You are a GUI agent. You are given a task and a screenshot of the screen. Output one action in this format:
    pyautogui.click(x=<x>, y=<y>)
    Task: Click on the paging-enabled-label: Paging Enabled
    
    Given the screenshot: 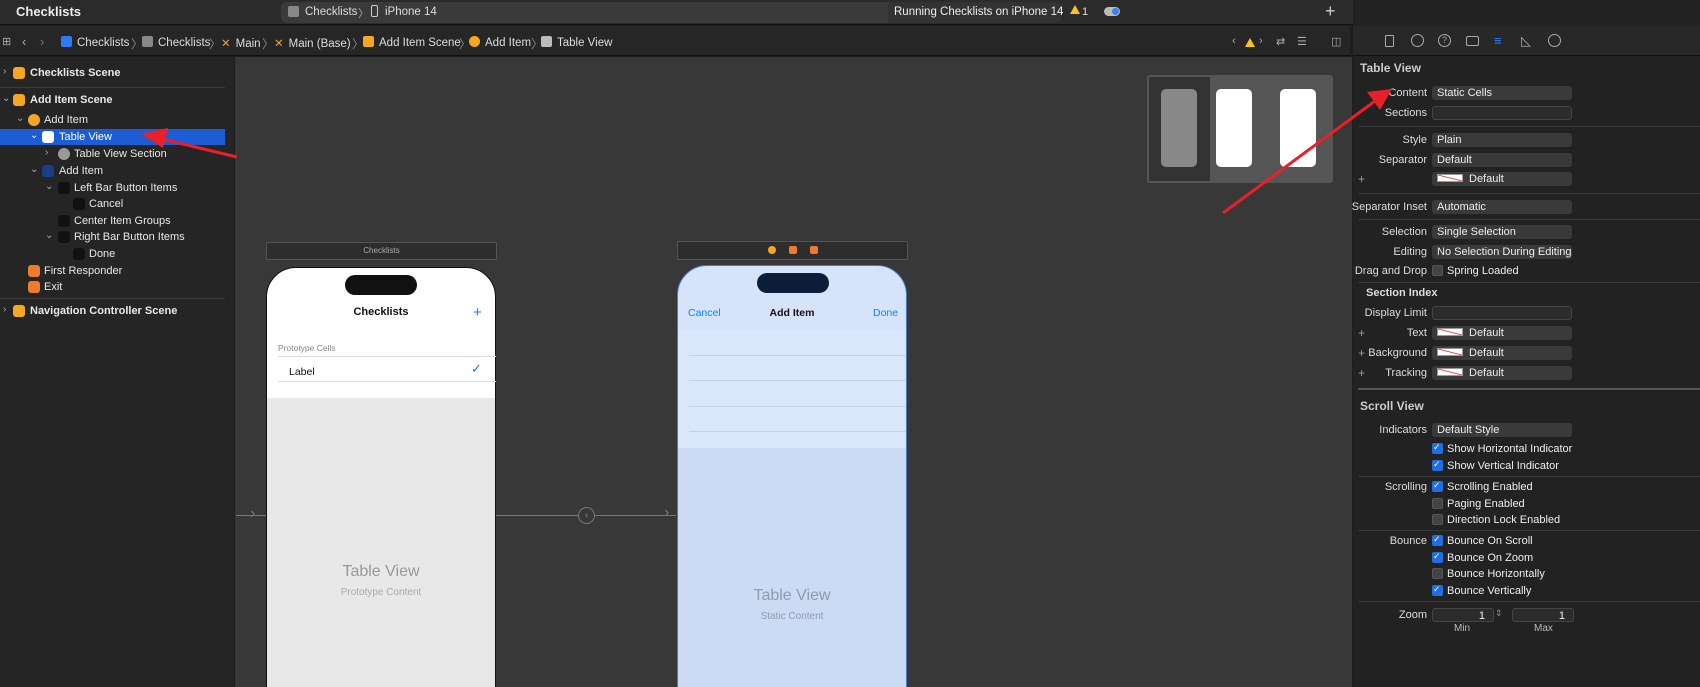 What is the action you would take?
    pyautogui.click(x=1486, y=504)
    